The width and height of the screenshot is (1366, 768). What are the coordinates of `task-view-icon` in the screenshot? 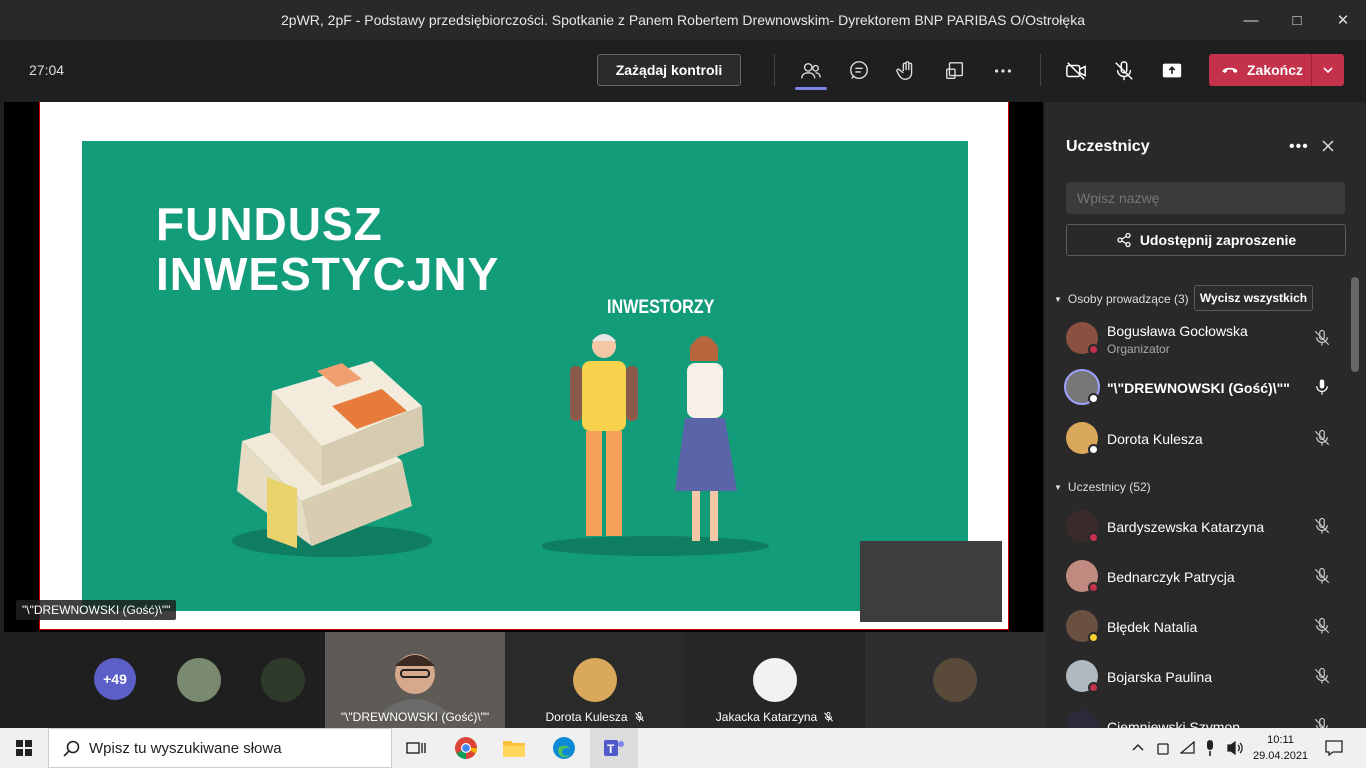 It's located at (416, 748).